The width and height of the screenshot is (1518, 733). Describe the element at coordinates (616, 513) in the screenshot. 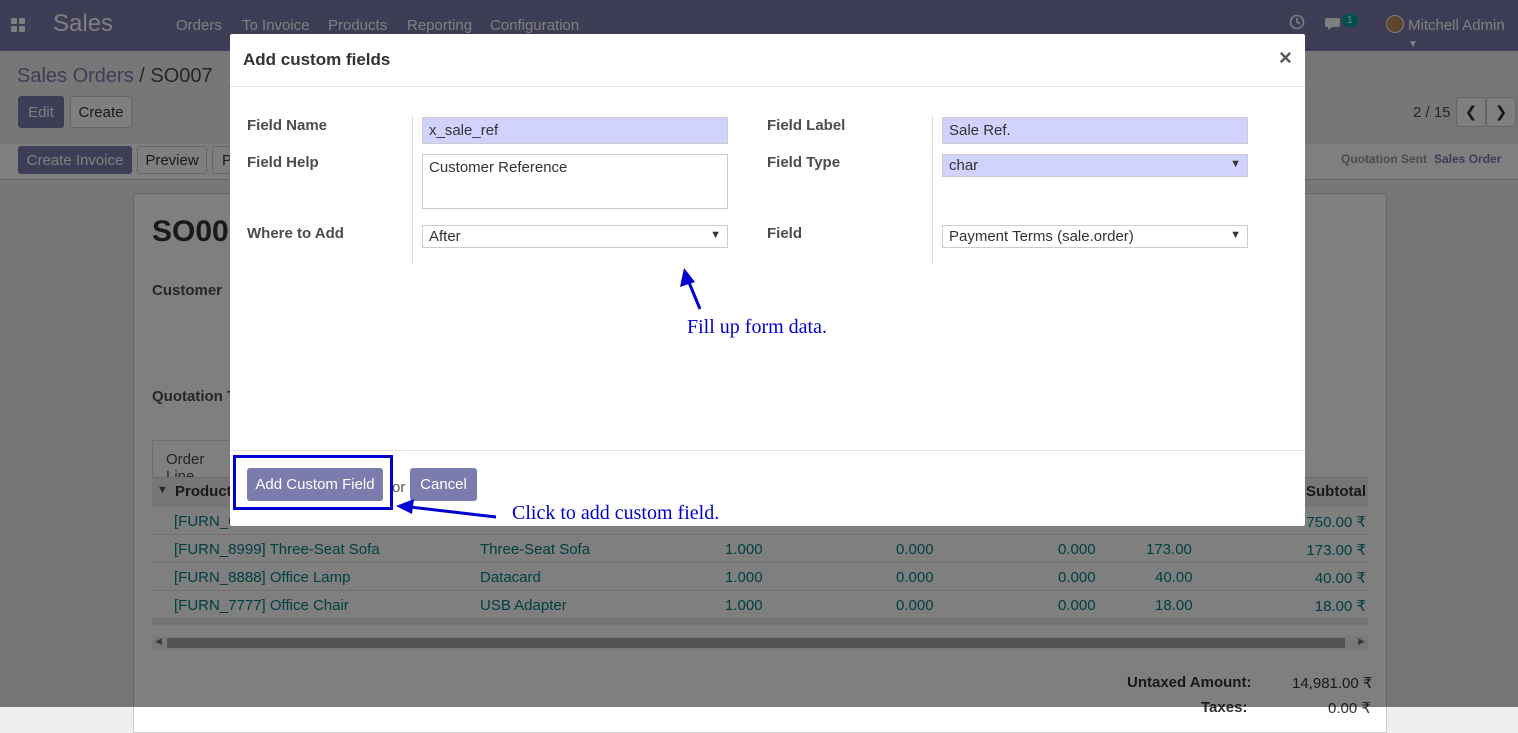

I see `annotation-click-add: Click to add custom field.` at that location.